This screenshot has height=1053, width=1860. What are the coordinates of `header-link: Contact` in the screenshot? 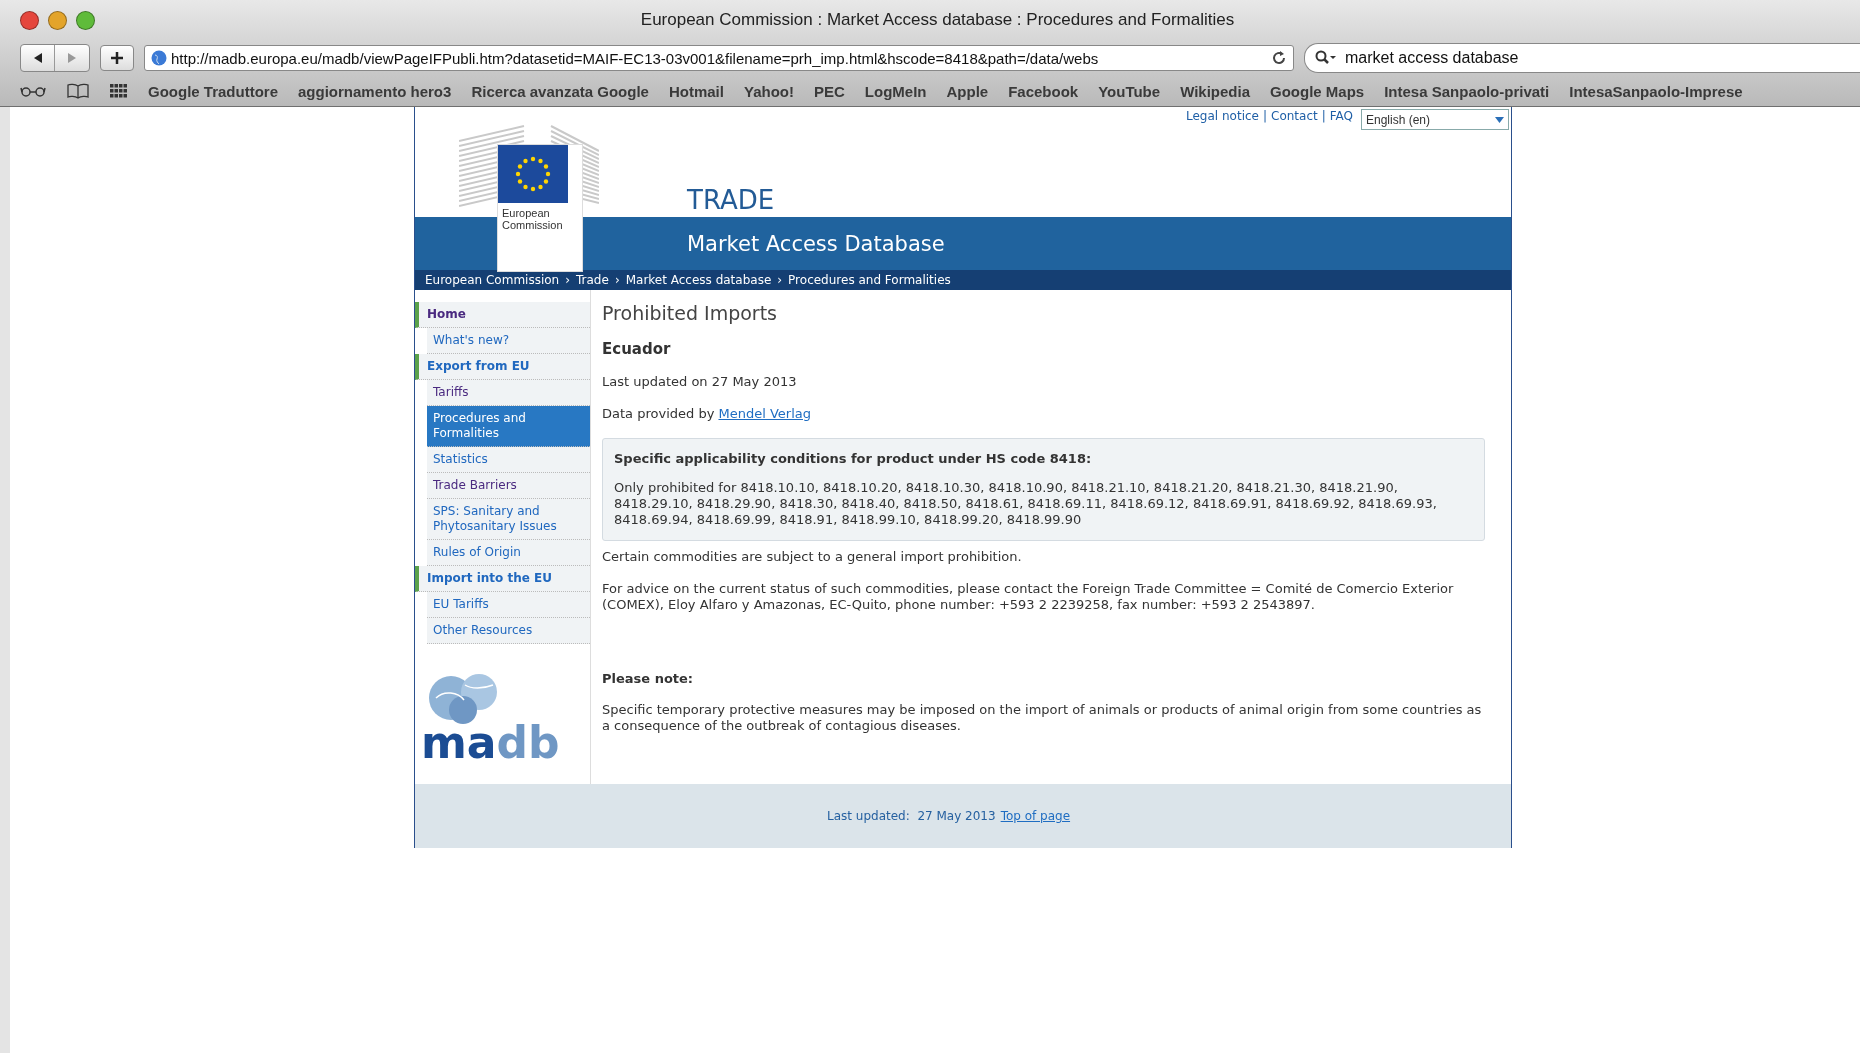 It's located at (1294, 116).